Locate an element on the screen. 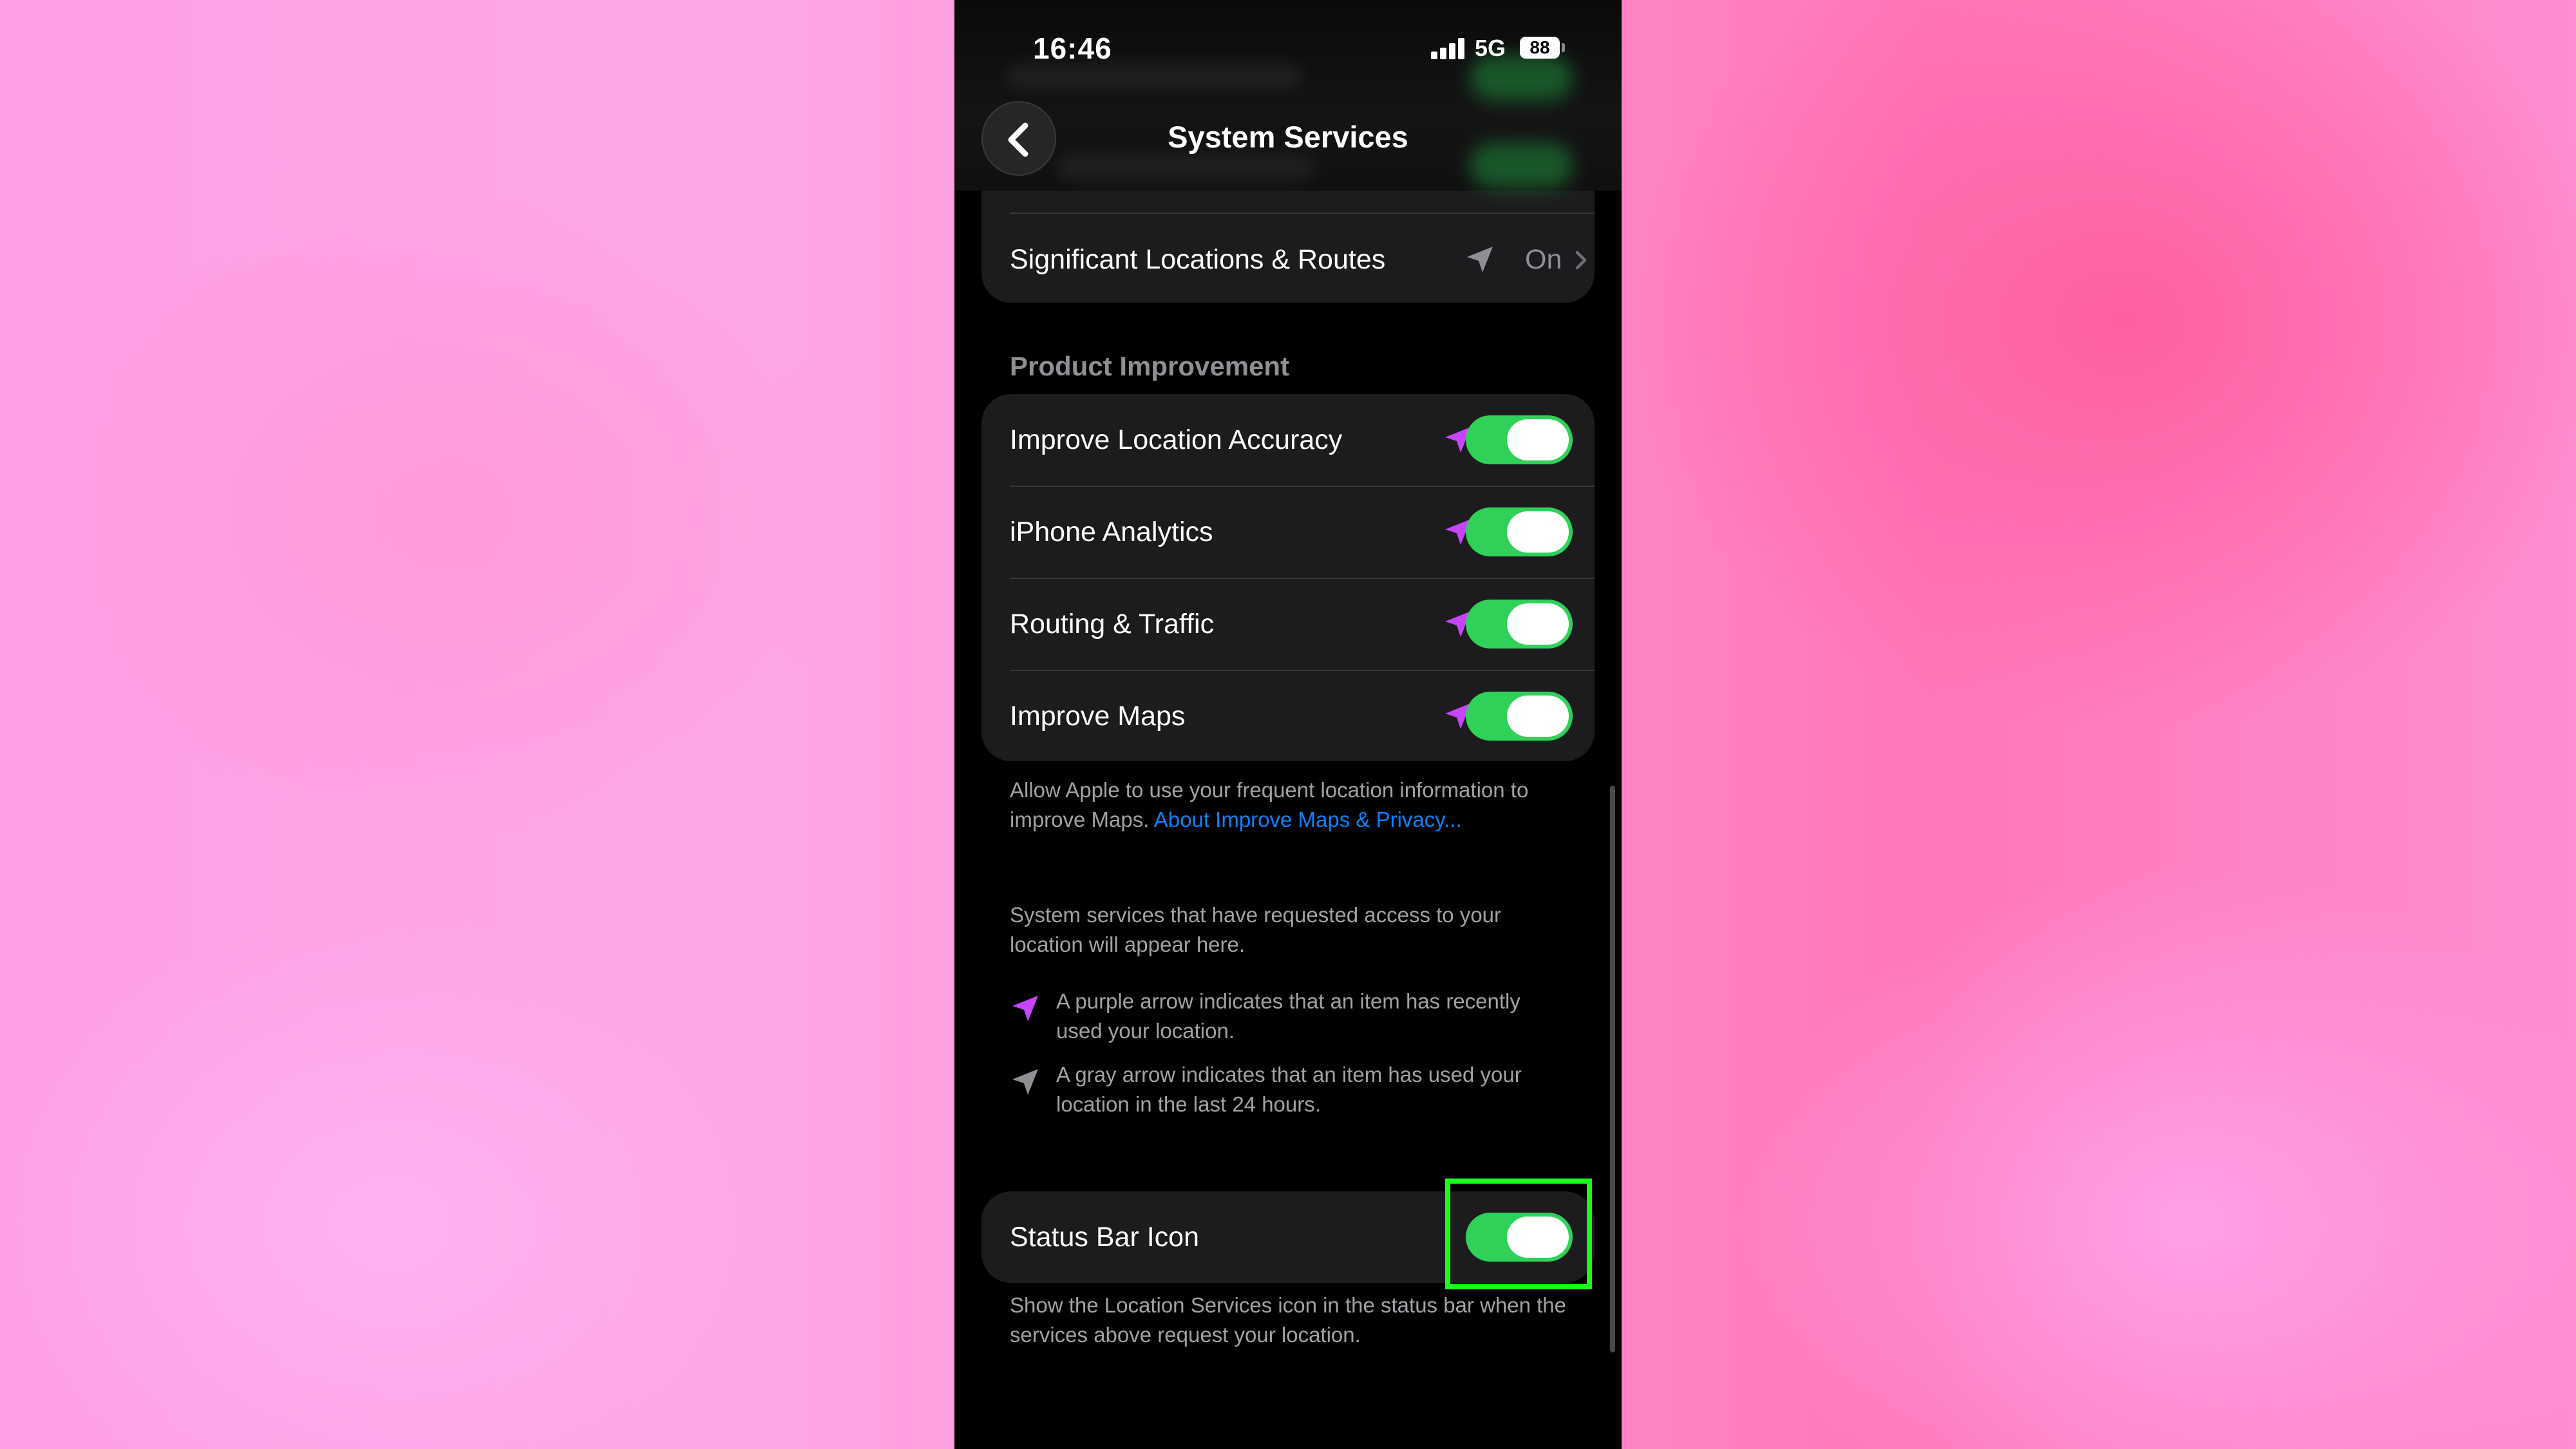 This screenshot has height=1449, width=2576. scrollbar is located at coordinates (1612, 1069).